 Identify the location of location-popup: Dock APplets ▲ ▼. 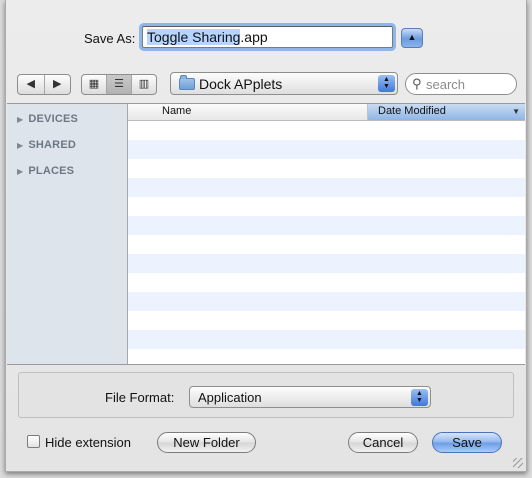
(284, 83).